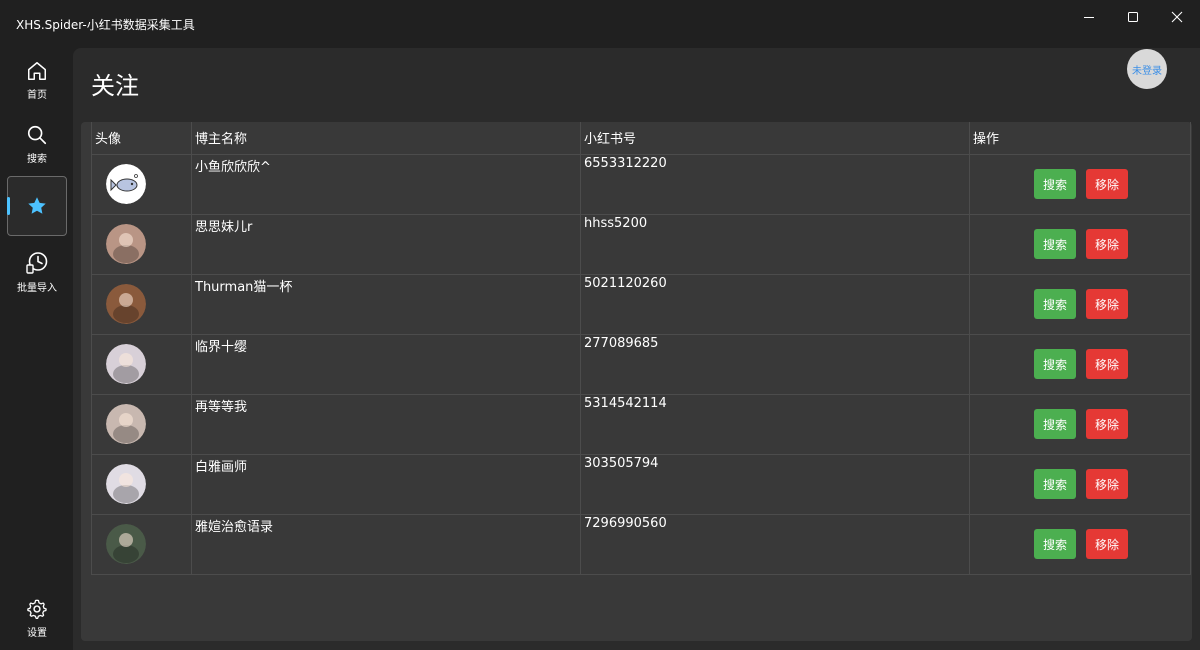  Describe the element at coordinates (386, 304) in the screenshot. I see `blogger-name: Thurman猫一杯` at that location.